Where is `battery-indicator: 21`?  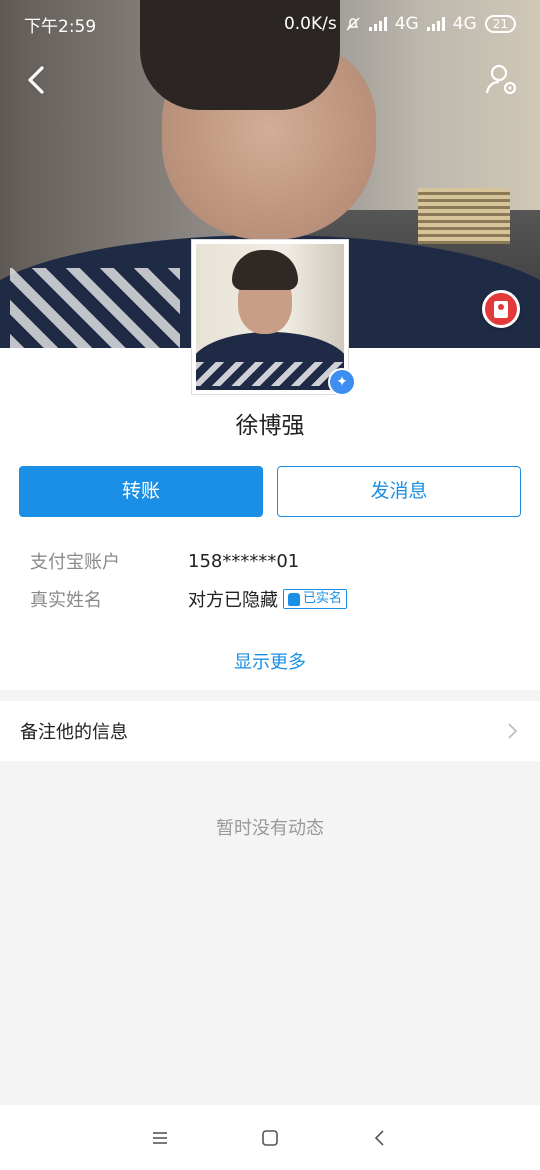 battery-indicator: 21 is located at coordinates (500, 24).